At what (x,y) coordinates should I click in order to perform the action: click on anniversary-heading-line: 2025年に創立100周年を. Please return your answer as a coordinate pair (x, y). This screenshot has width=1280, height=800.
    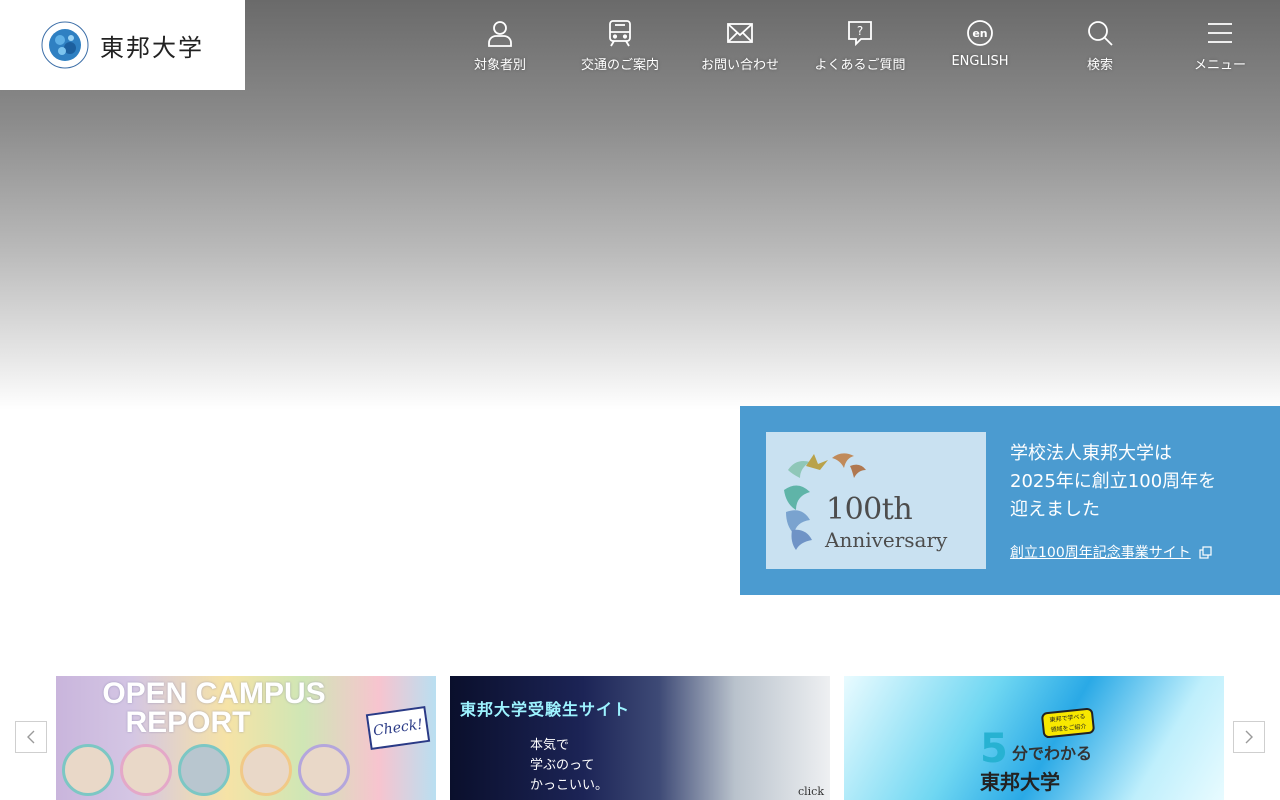
    Looking at the image, I should click on (1113, 481).